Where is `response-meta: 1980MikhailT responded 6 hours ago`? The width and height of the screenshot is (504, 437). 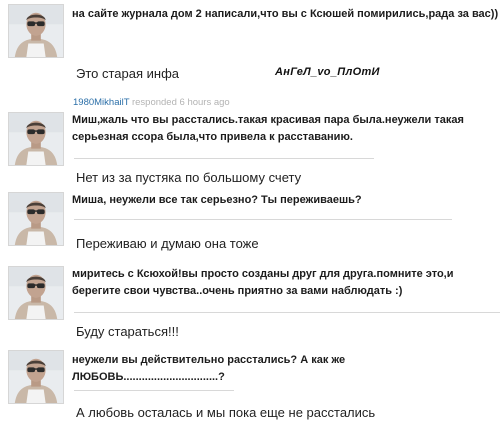 response-meta: 1980MikhailT responded 6 hours ago is located at coordinates (151, 102).